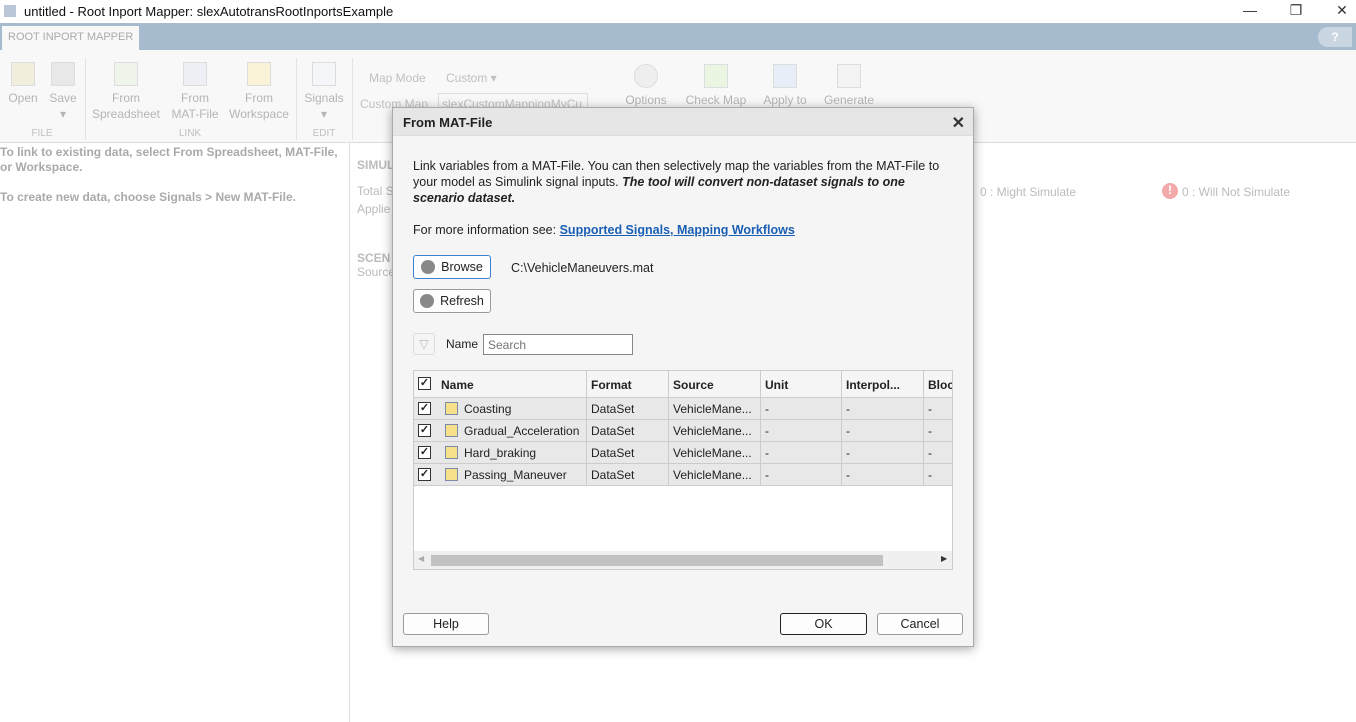 The image size is (1356, 722). I want to click on search-input, so click(558, 344).